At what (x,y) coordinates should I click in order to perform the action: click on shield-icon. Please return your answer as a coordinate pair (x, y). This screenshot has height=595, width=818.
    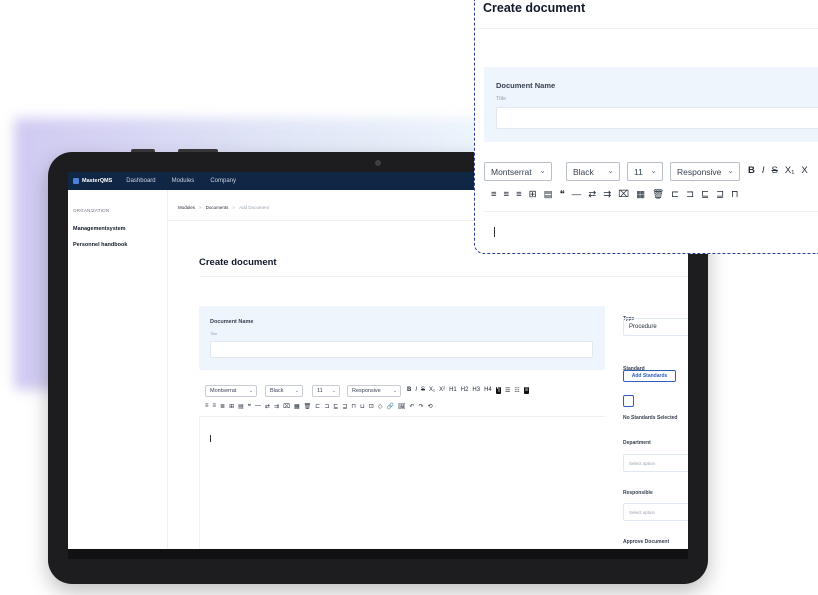
    Looking at the image, I should click on (76, 181).